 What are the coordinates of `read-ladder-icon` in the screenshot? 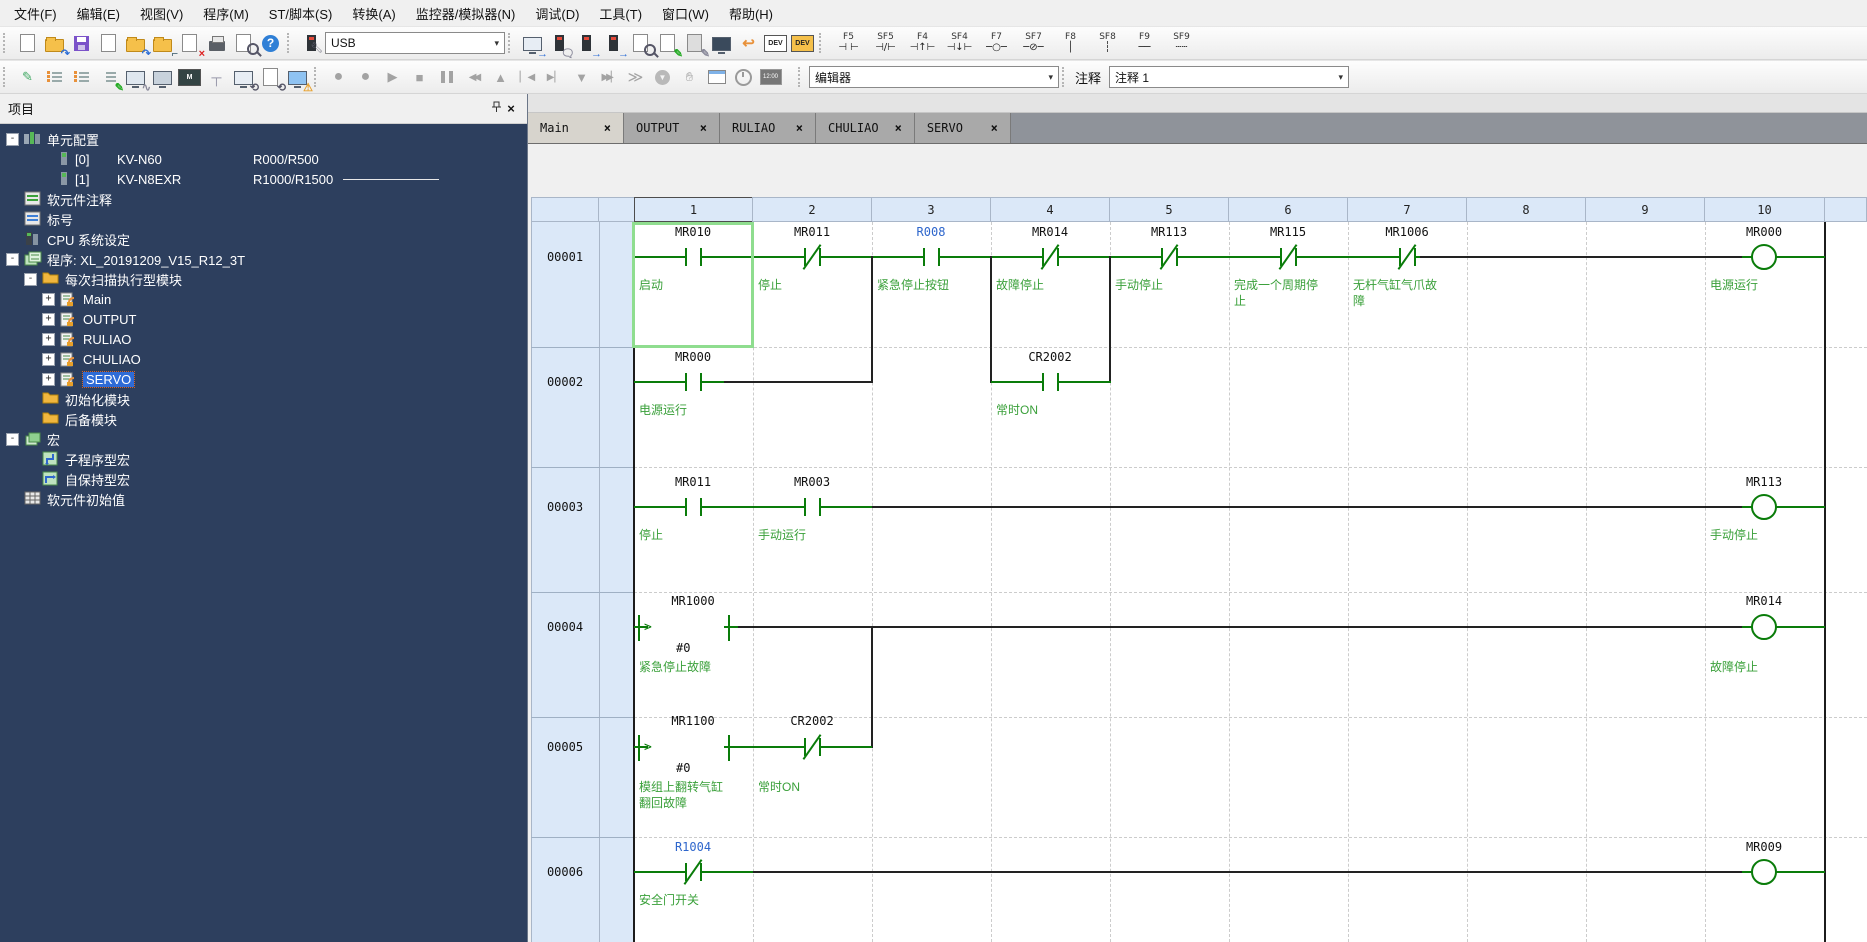 It's located at (108, 43).